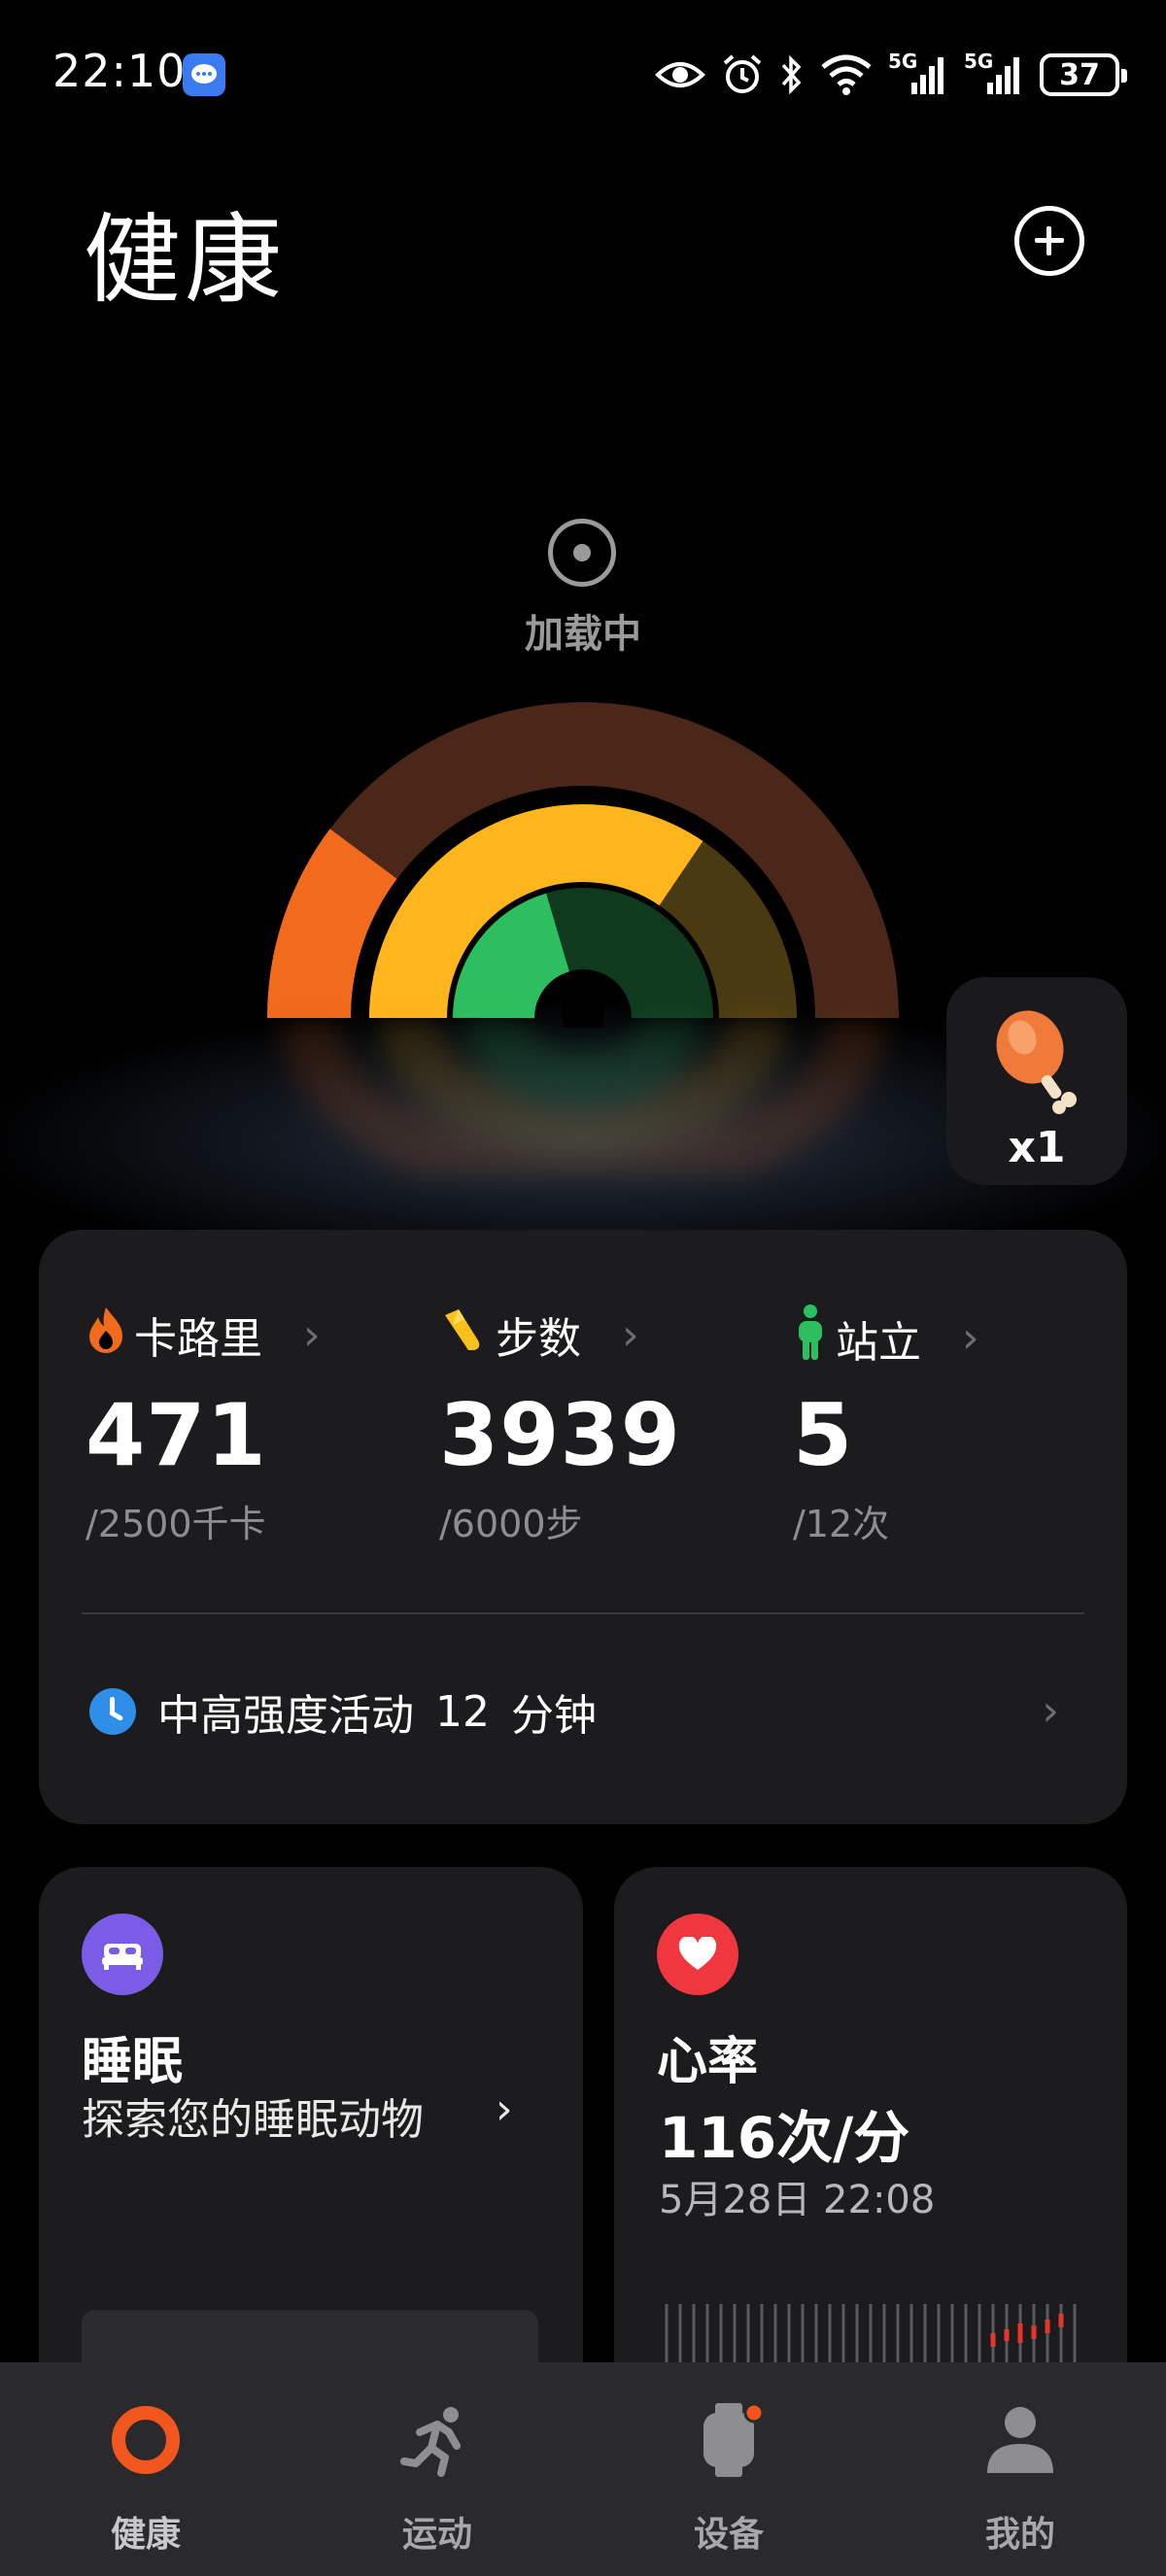 The width and height of the screenshot is (1166, 2576). Describe the element at coordinates (1037, 1147) in the screenshot. I see `reward-count: x1` at that location.